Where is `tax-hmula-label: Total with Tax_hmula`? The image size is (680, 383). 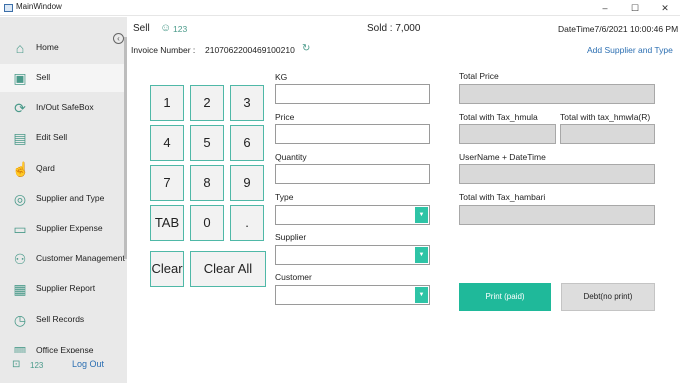
tax-hmula-label: Total with Tax_hmula is located at coordinates (498, 117).